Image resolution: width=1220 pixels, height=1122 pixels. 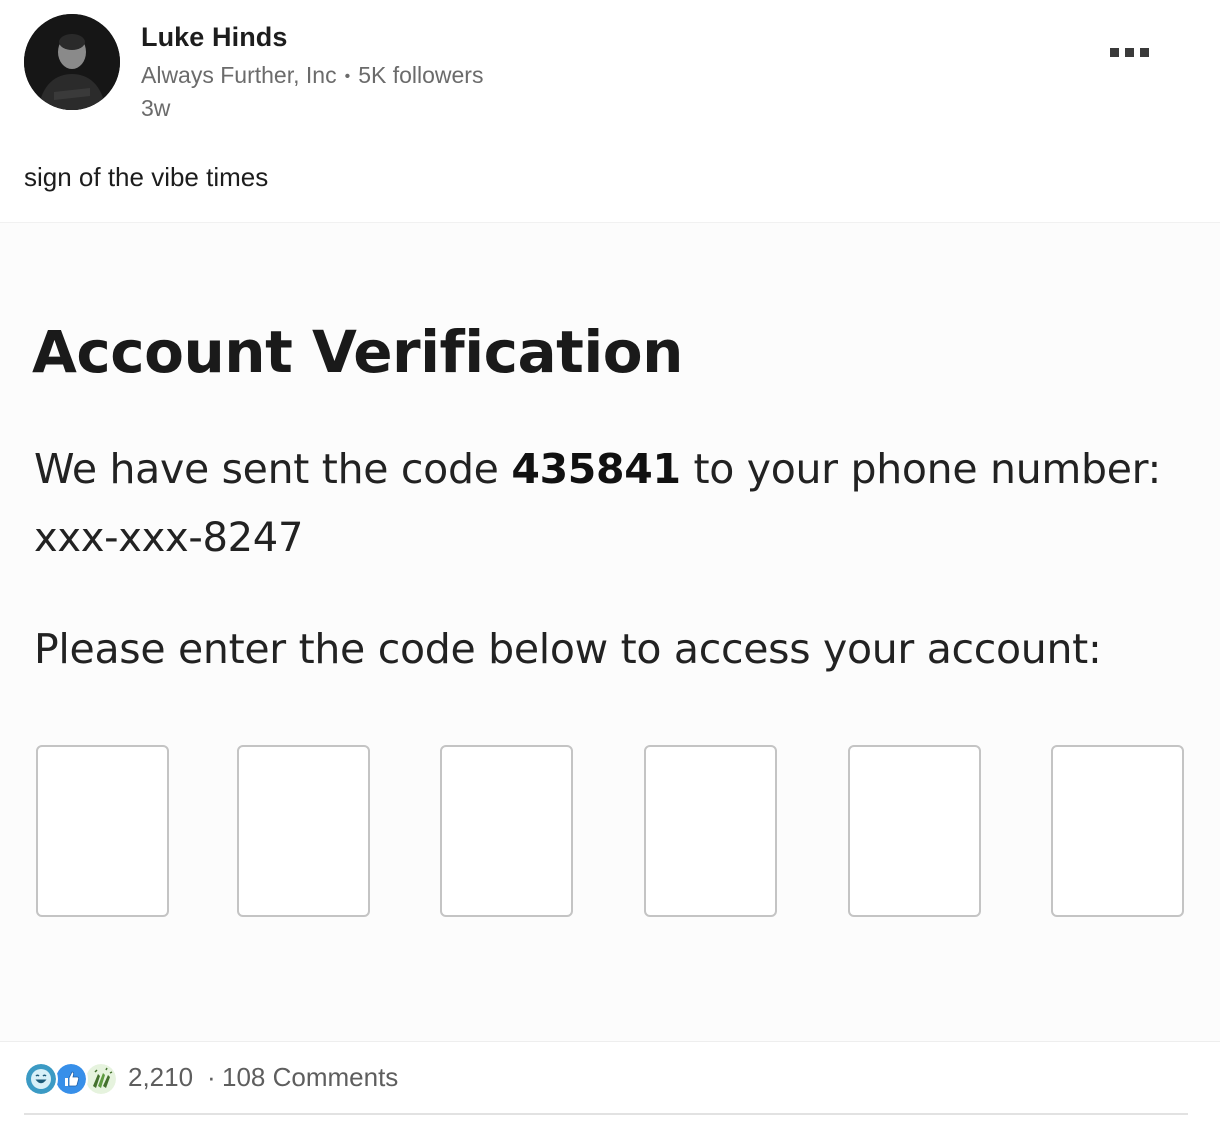 What do you see at coordinates (606, 1114) in the screenshot?
I see `divider` at bounding box center [606, 1114].